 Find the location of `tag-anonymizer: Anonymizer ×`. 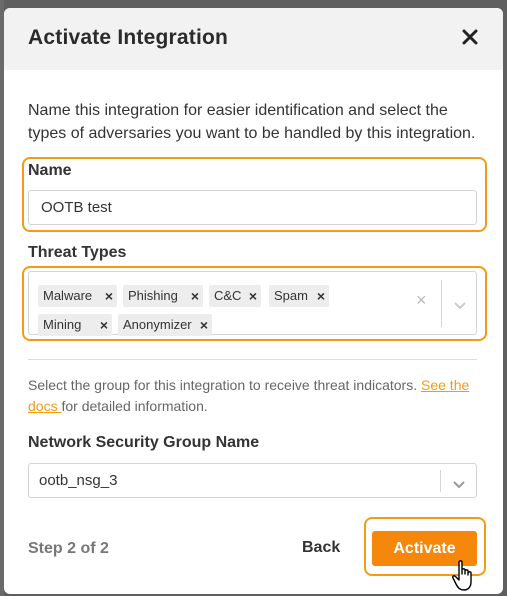

tag-anonymizer: Anonymizer × is located at coordinates (165, 325).